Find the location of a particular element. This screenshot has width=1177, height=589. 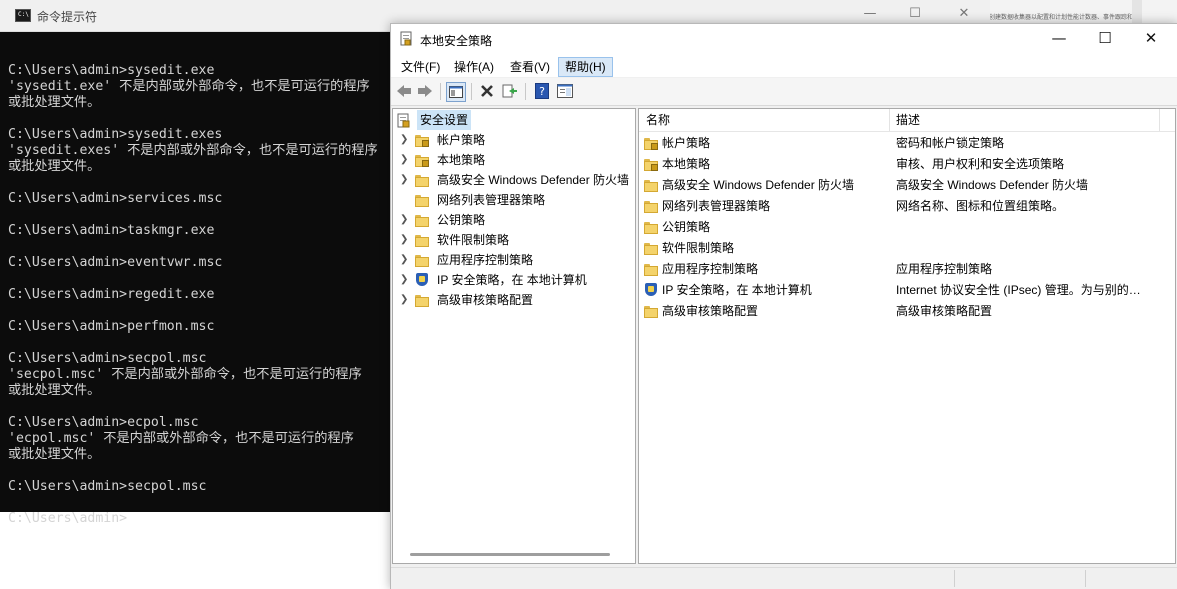

tree-item: ❯ 应用程序控制策略 is located at coordinates (513, 260).